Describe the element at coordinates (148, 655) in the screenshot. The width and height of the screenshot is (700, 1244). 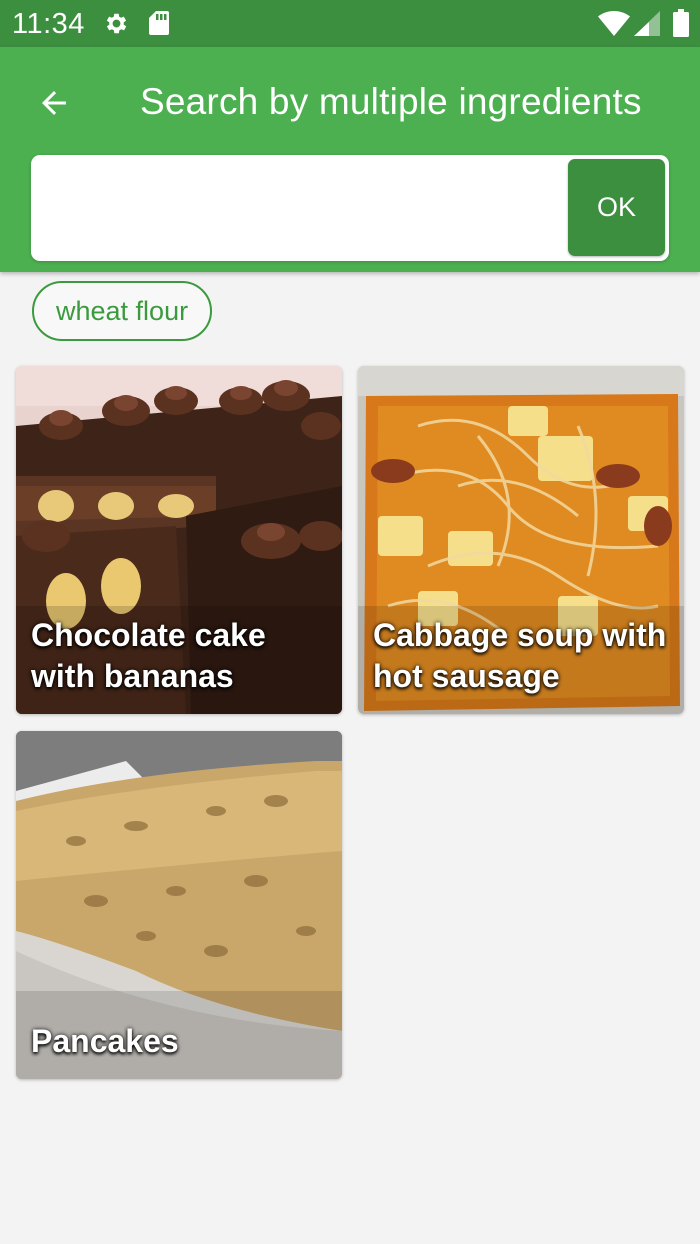
I see `recipe-title: Chocolate cake with bananas` at that location.